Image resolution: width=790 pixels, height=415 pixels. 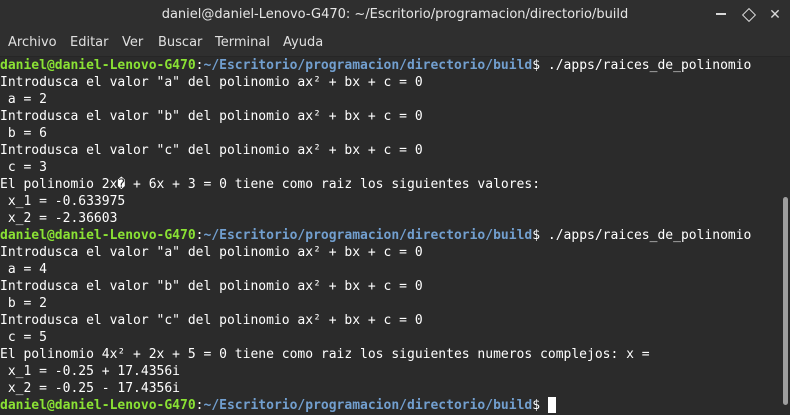 I want to click on scrollbar-thumb, so click(x=785, y=301).